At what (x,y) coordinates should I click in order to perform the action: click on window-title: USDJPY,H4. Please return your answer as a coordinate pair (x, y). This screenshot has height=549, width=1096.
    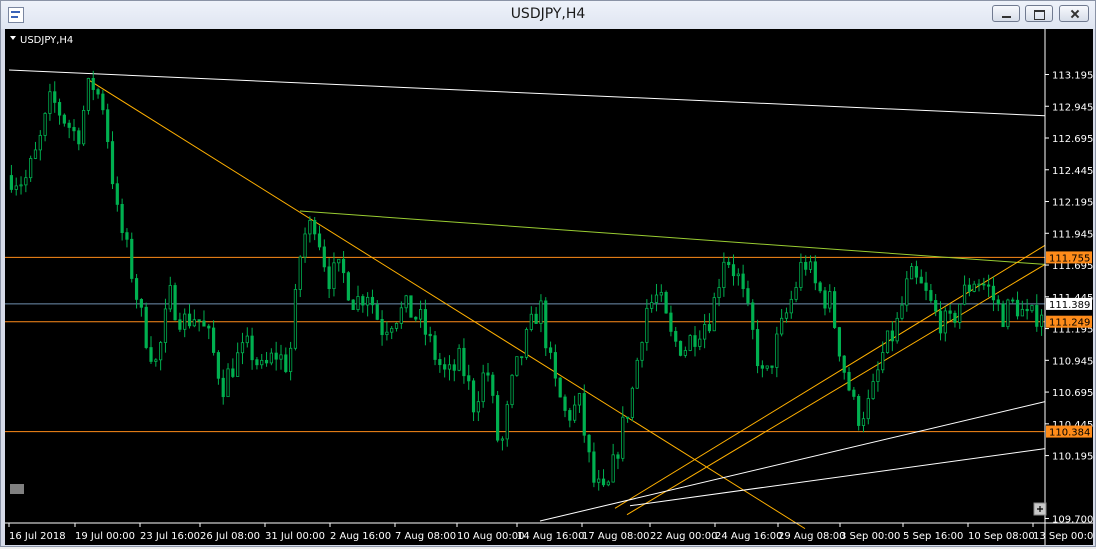
    Looking at the image, I should click on (548, 14).